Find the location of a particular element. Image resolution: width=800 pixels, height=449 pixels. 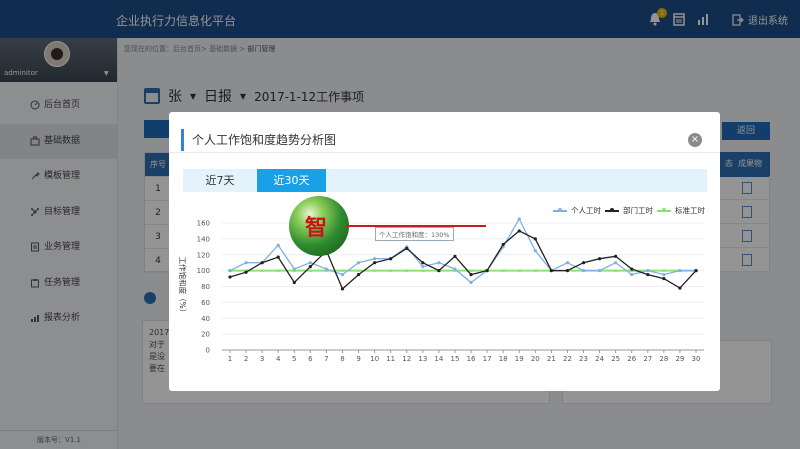

y-tick-label: 60 is located at coordinates (205, 303).